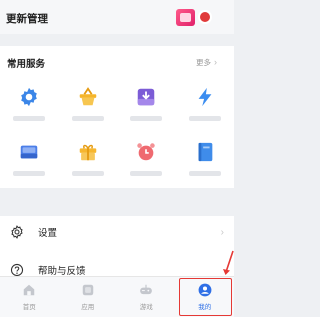 The image size is (320, 317). Describe the element at coordinates (146, 97) in the screenshot. I see `download-box-icon` at that location.